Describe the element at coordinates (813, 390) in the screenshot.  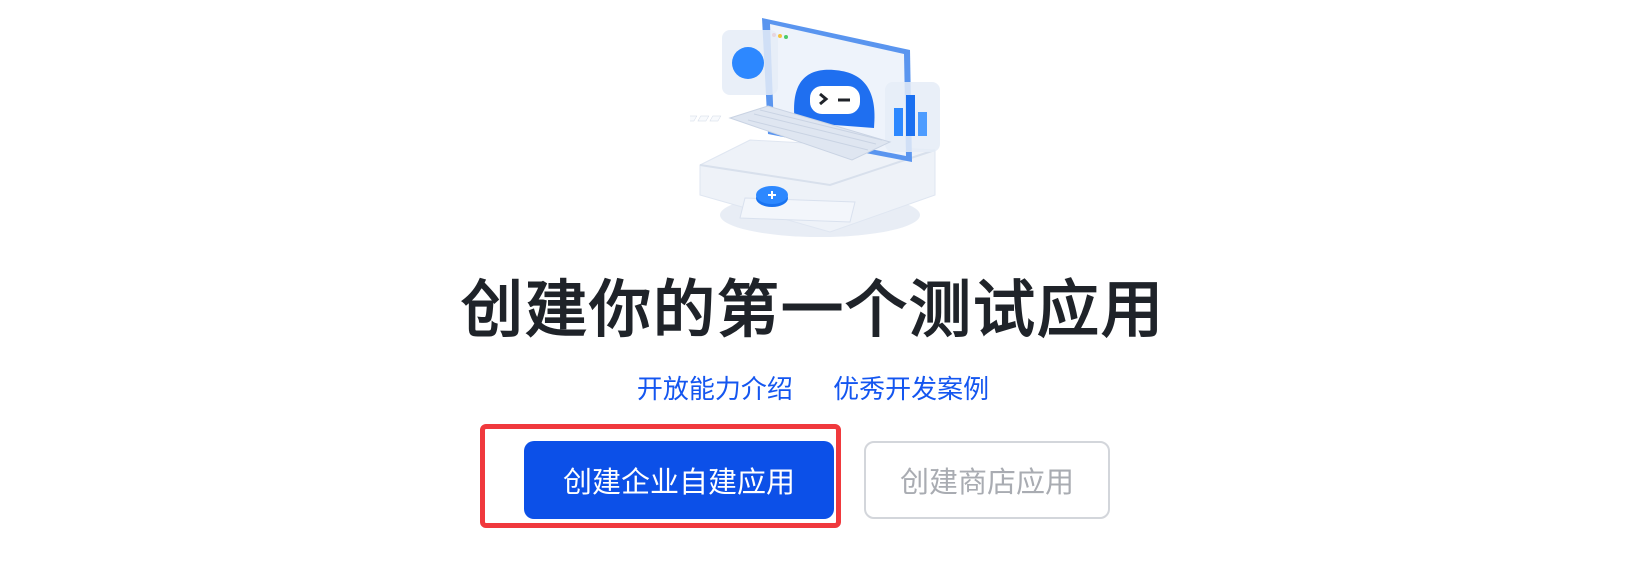
I see `helper-links: 开放能力介绍 优秀开发案例` at that location.